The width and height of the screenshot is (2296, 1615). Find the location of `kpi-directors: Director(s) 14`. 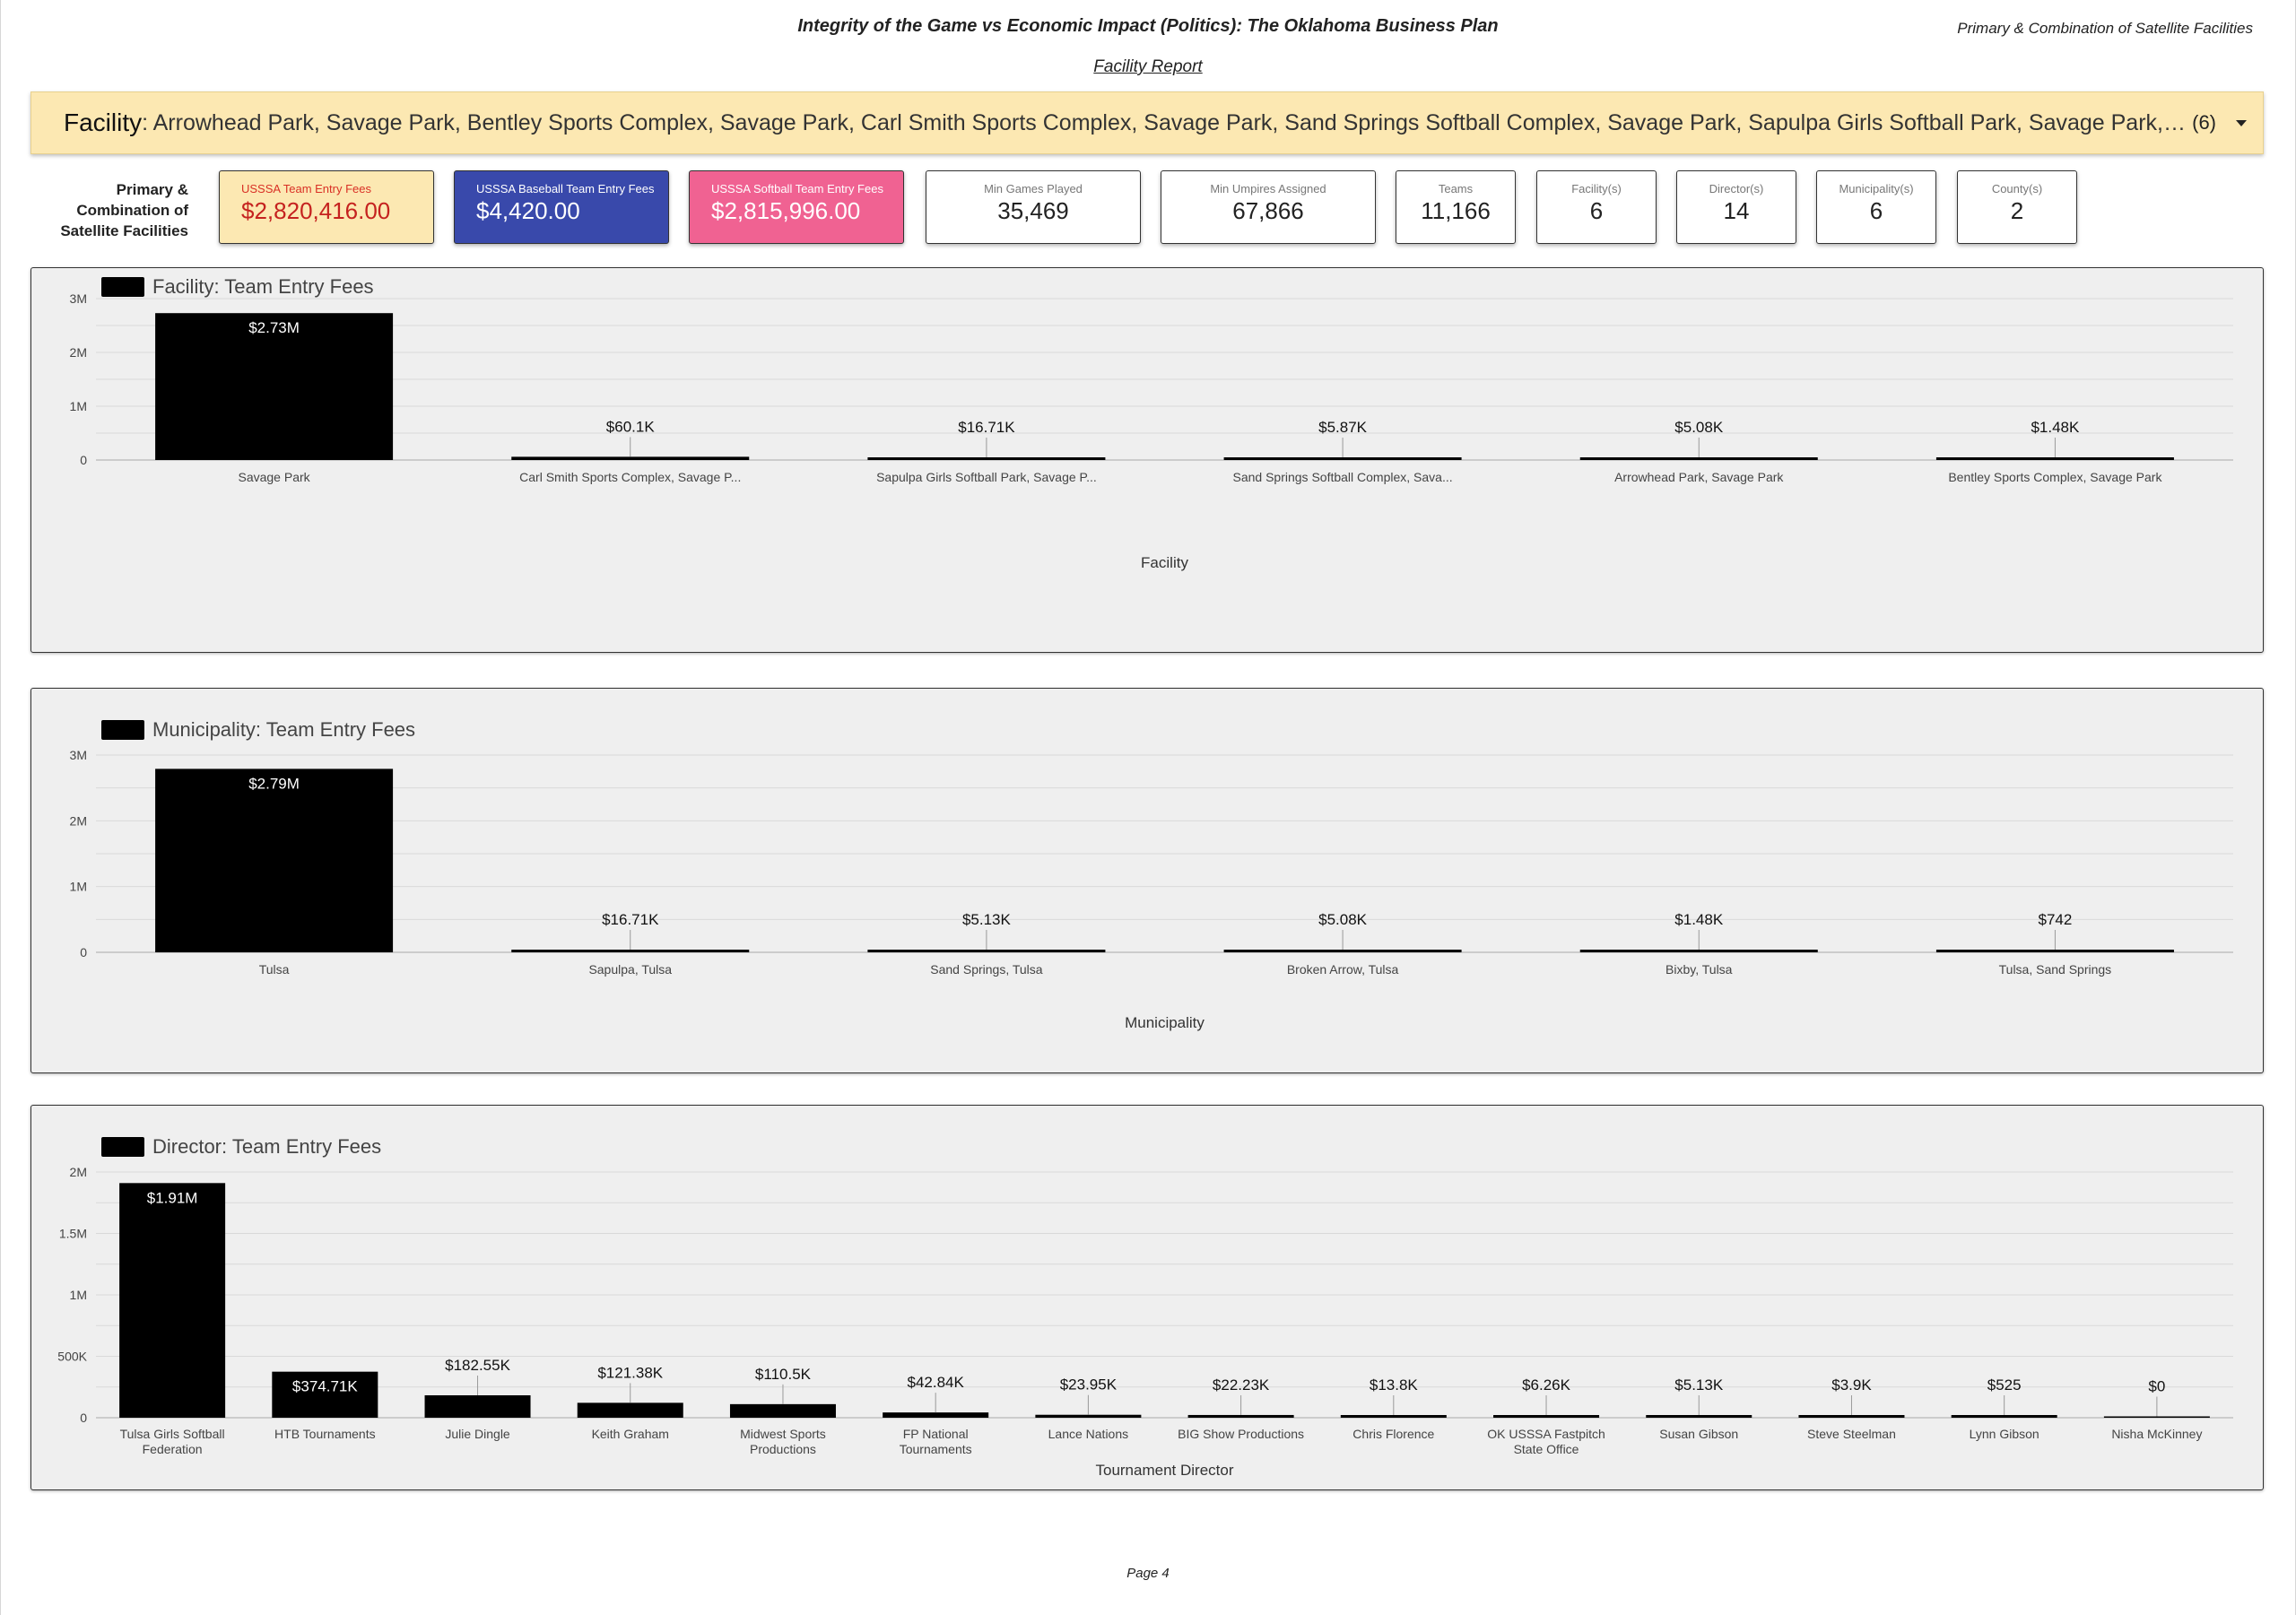

kpi-directors: Director(s) 14 is located at coordinates (1736, 207).